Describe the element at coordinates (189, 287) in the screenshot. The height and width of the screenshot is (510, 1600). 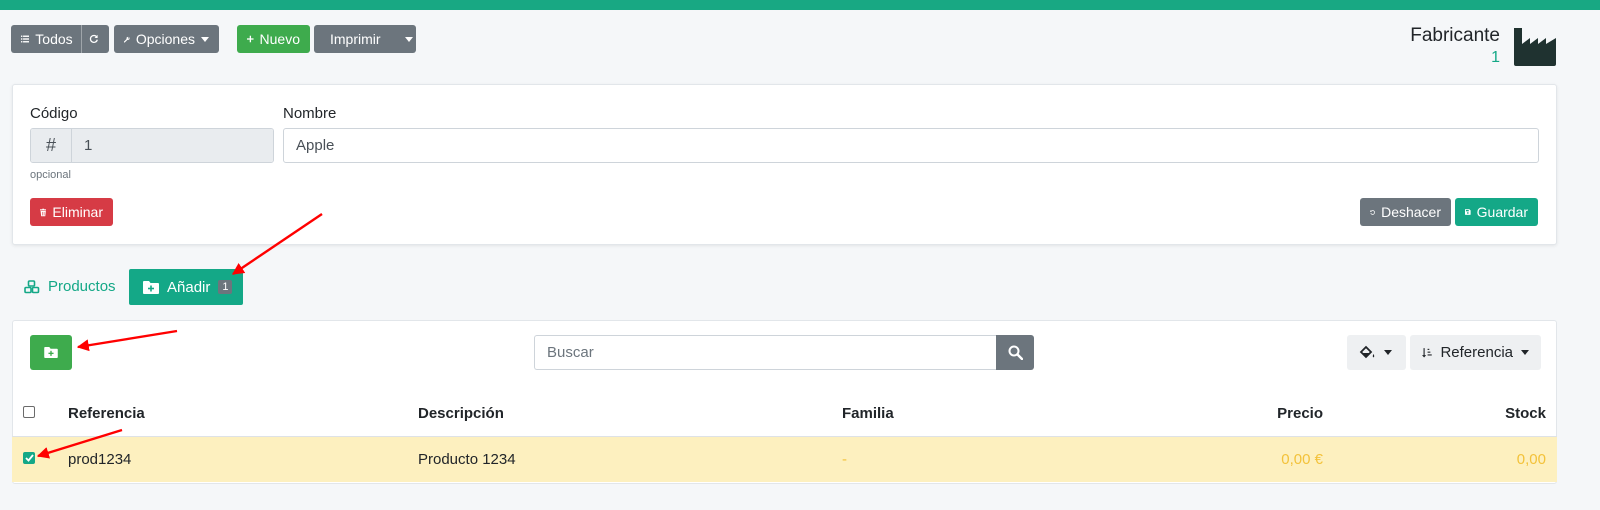
I see `tab-anadir-label: Añadir` at that location.